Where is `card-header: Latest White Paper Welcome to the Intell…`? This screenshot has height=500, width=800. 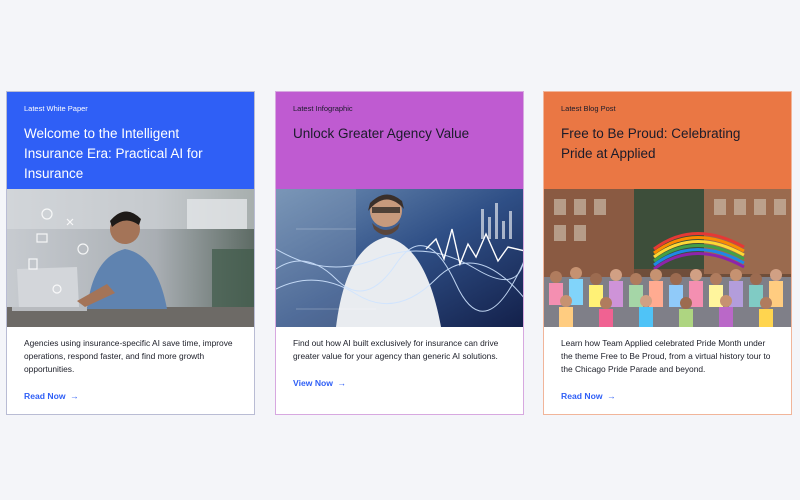 card-header: Latest White Paper Welcome to the Intell… is located at coordinates (130, 140).